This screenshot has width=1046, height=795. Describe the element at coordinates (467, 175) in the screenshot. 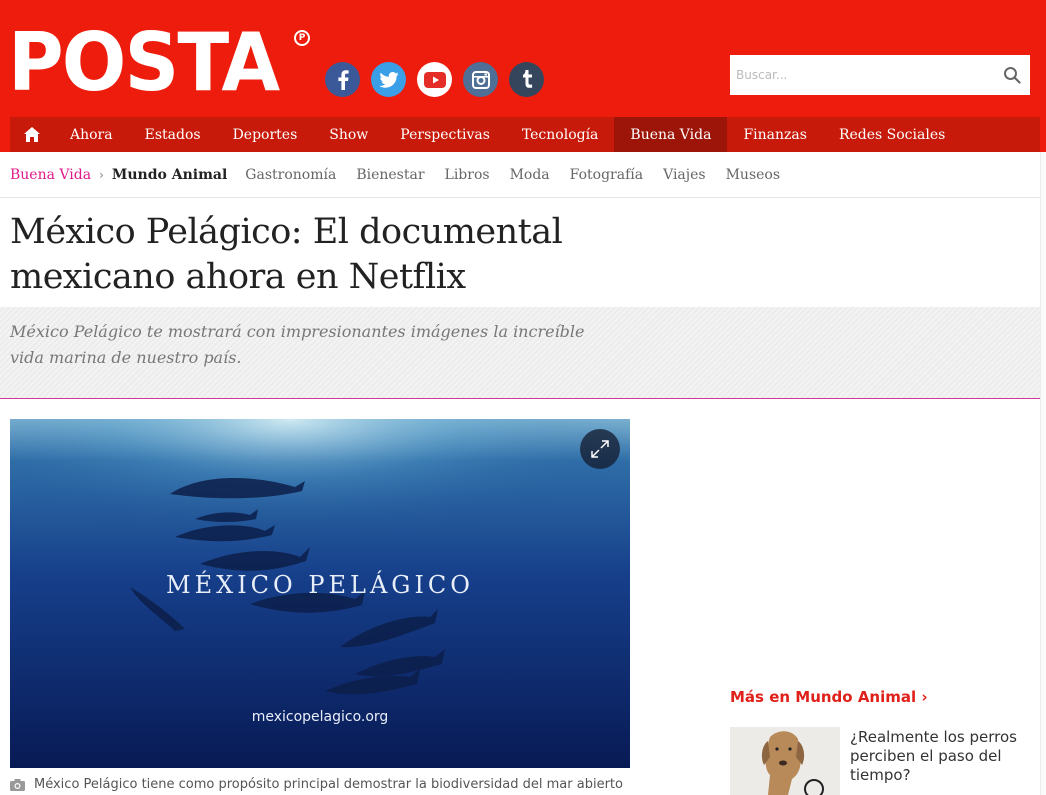

I see `subnav-item-libros: Libros` at that location.